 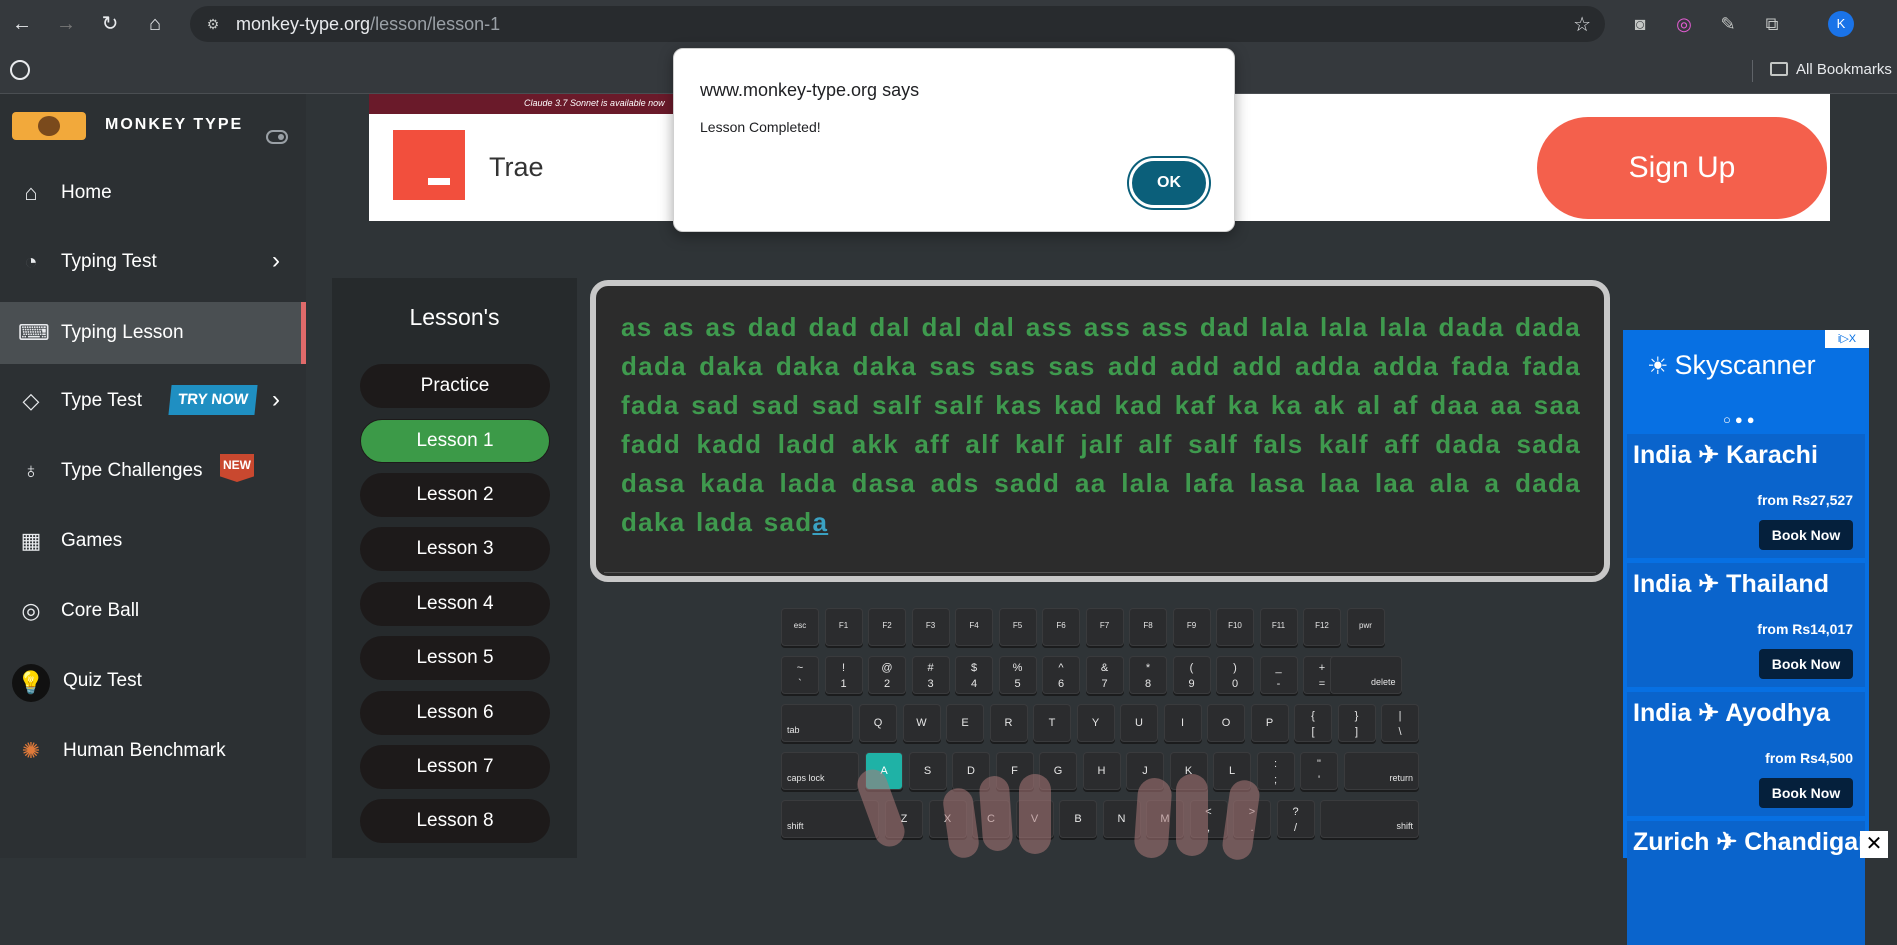 I want to click on key-f11: F11, so click(x=1278, y=627).